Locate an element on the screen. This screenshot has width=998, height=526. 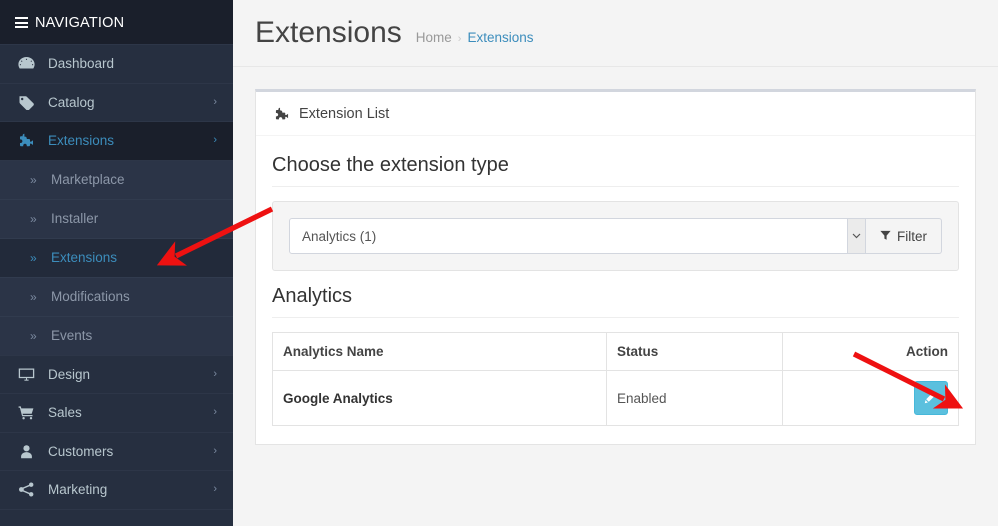
pencil-icon is located at coordinates (931, 398).